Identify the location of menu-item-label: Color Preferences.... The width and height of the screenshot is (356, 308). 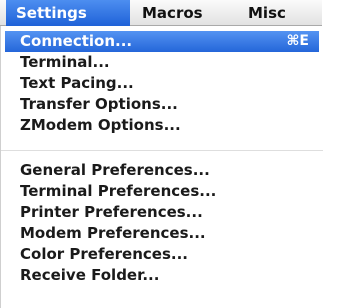
(104, 254).